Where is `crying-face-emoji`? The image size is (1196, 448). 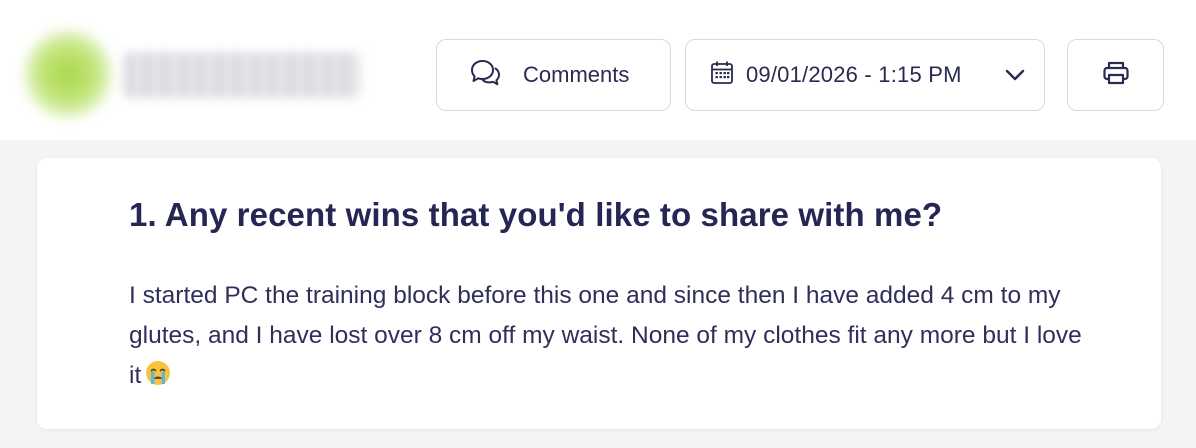 crying-face-emoji is located at coordinates (158, 379).